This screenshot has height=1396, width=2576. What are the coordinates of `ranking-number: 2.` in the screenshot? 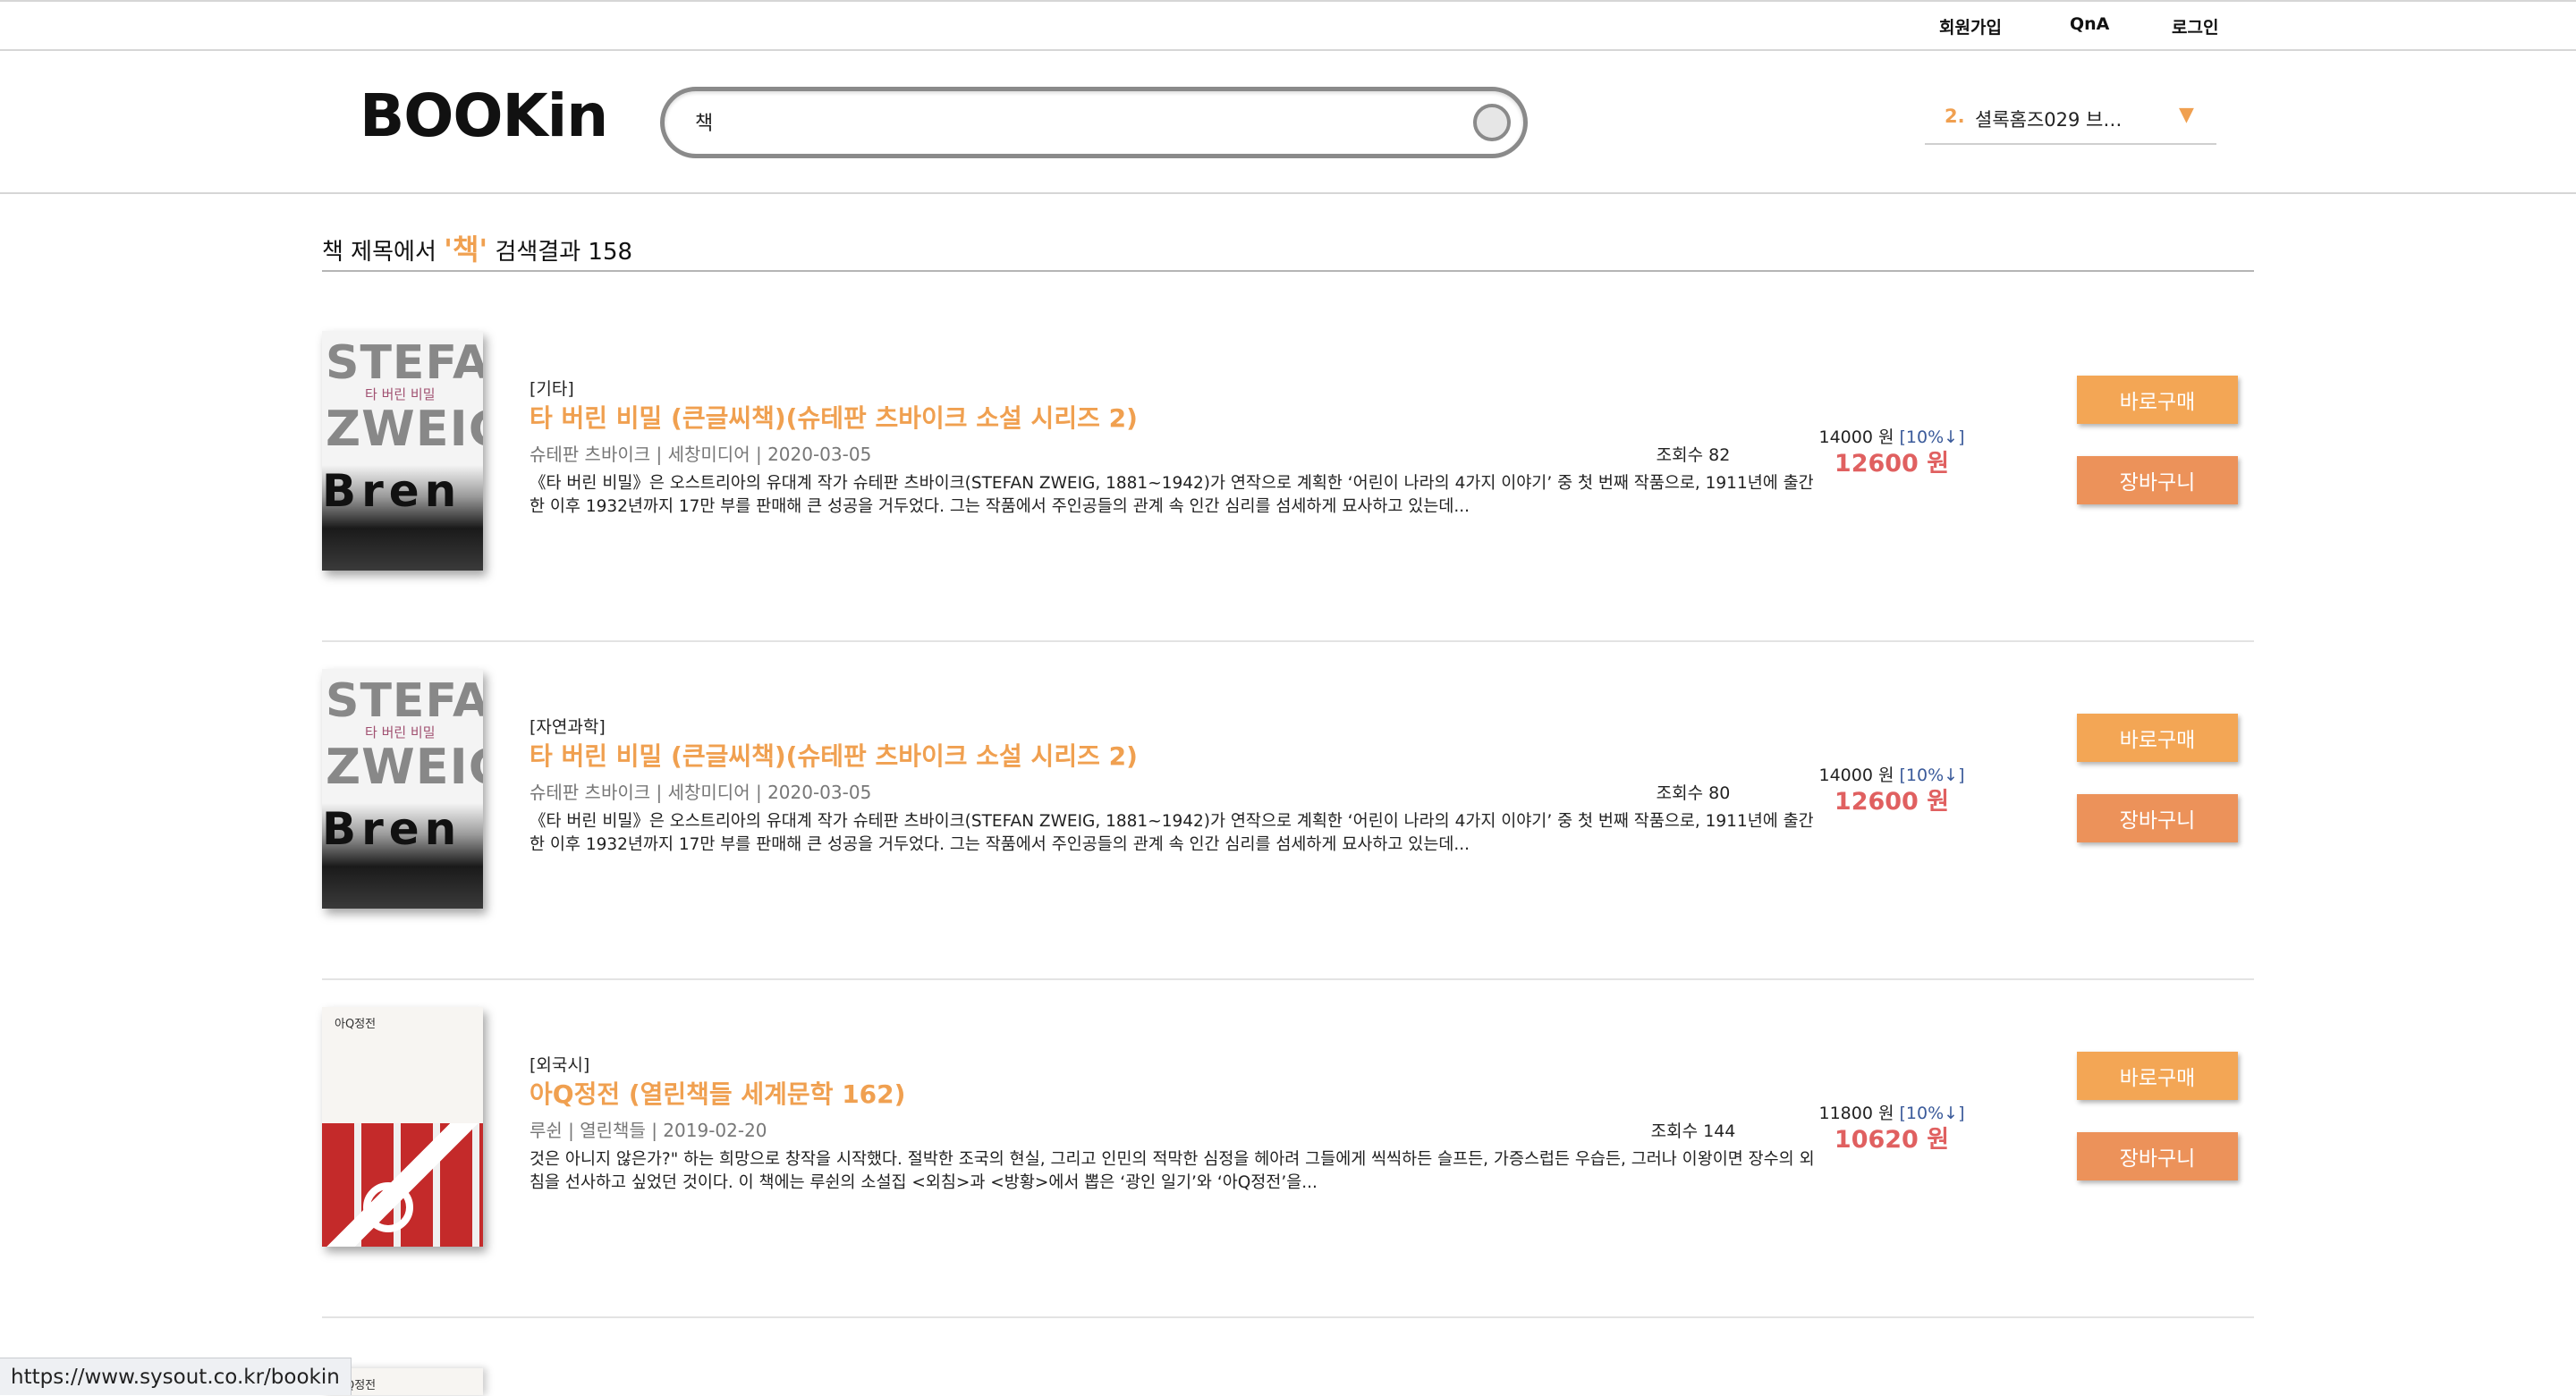 It's located at (1955, 116).